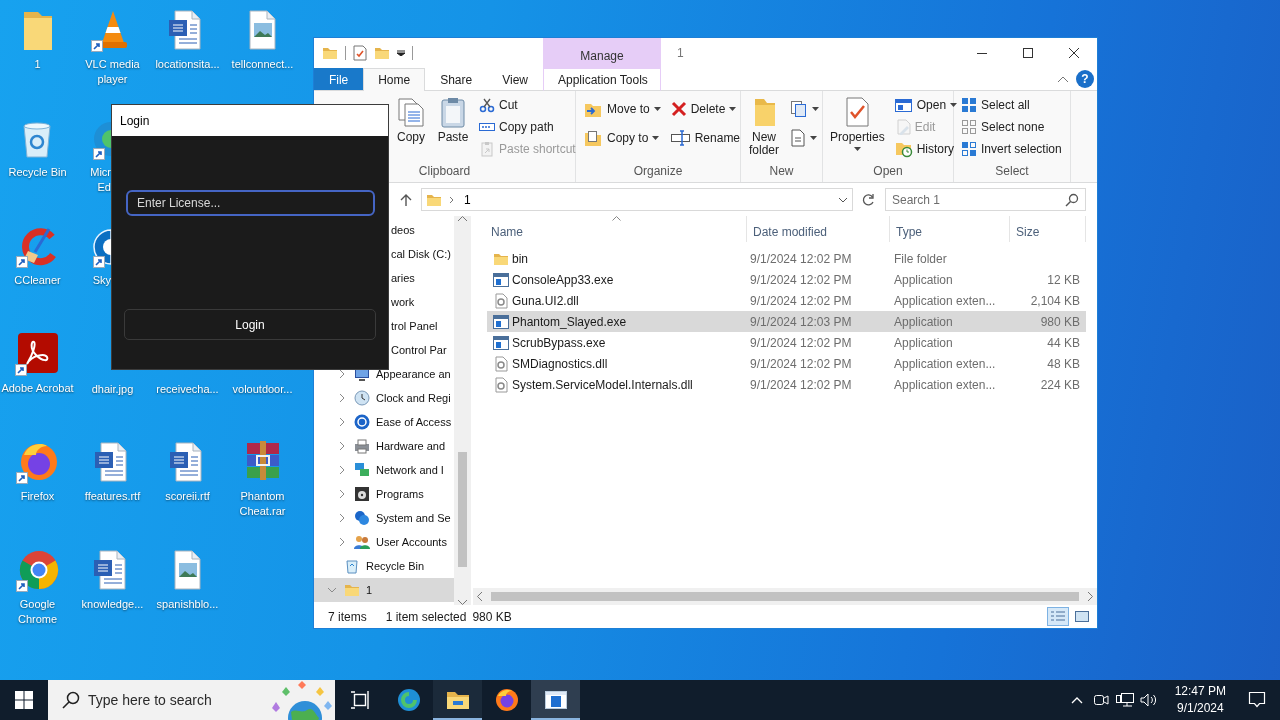 This screenshot has height=720, width=1280. Describe the element at coordinates (622, 108) in the screenshot. I see `move-to-button: Move to` at that location.